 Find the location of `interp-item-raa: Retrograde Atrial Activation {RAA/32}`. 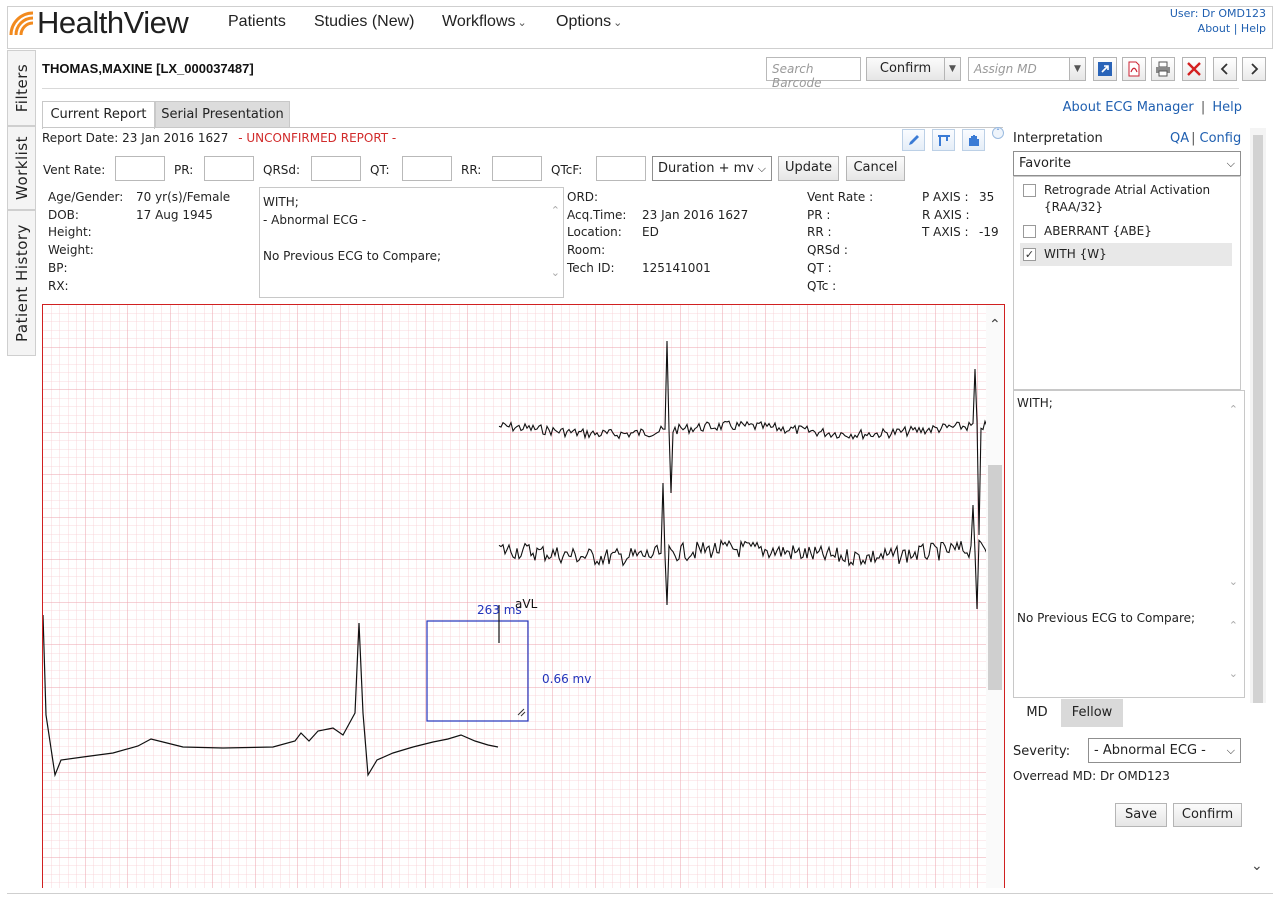

interp-item-raa: Retrograde Atrial Activation {RAA/32} is located at coordinates (1126, 199).